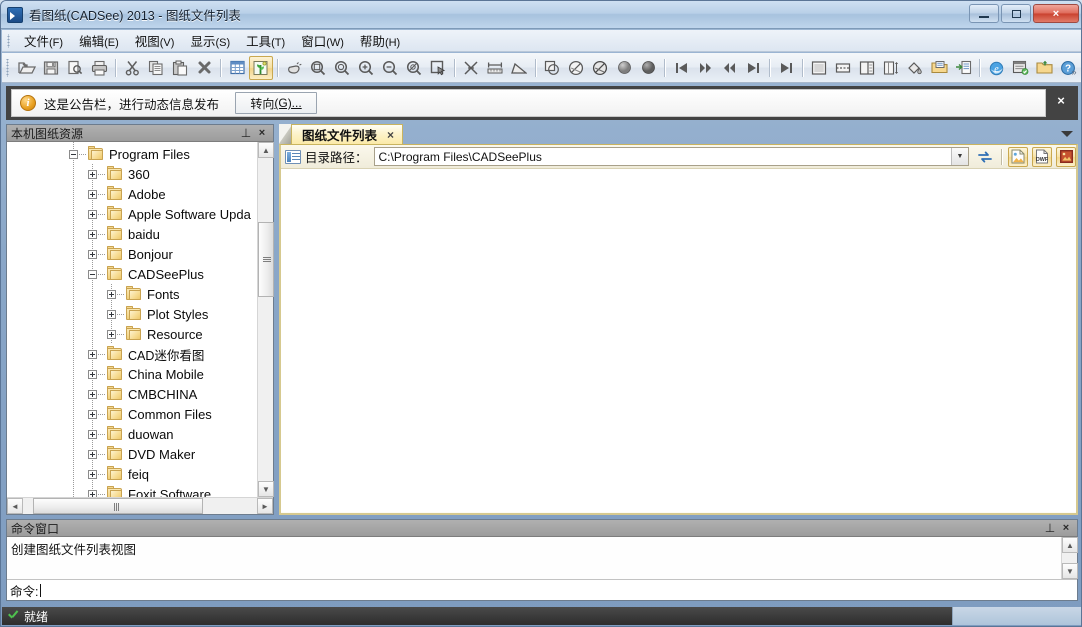 The image size is (1082, 627). What do you see at coordinates (210, 40) in the screenshot?
I see `menu-item-display: 显示(S)` at bounding box center [210, 40].